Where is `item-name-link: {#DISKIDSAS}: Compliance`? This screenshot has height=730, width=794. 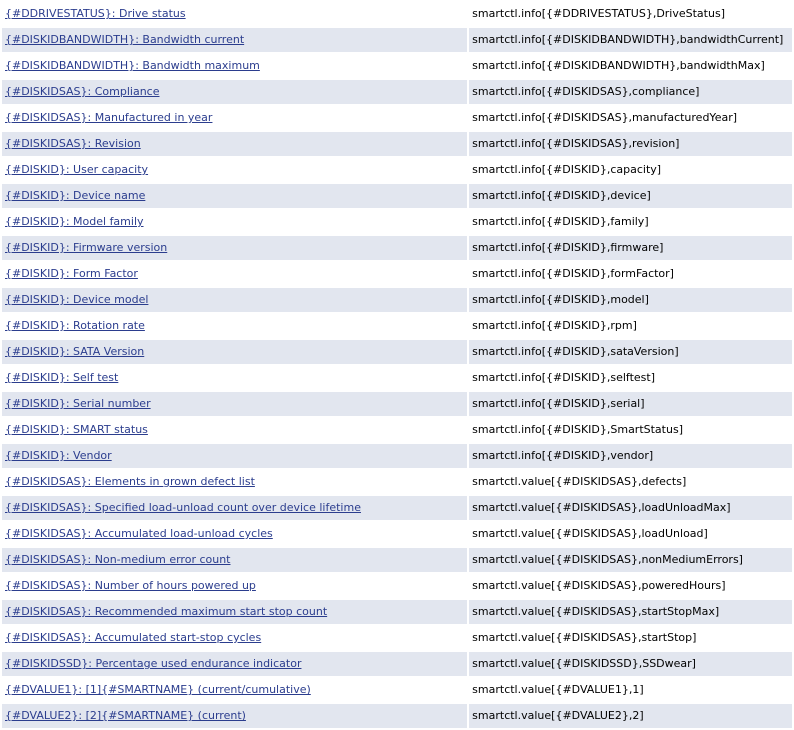 item-name-link: {#DISKIDSAS}: Compliance is located at coordinates (82, 91).